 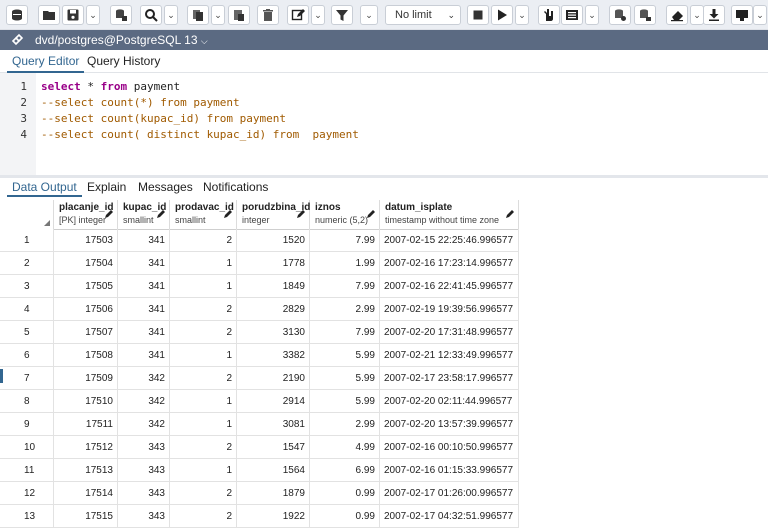 What do you see at coordinates (44, 188) in the screenshot?
I see `tab-data-output: Data Output` at bounding box center [44, 188].